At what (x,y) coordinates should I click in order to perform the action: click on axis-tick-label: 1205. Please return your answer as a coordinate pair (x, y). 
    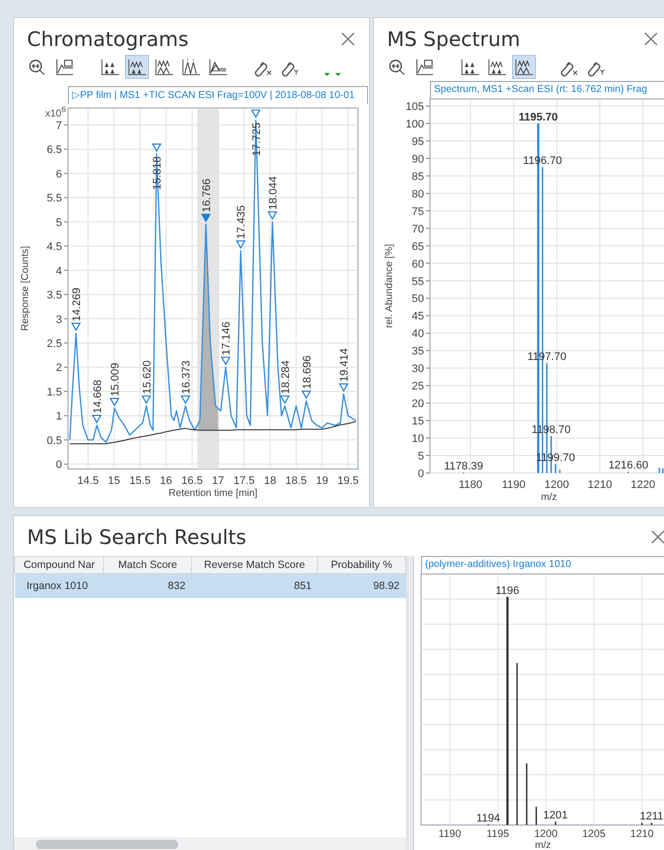
    Looking at the image, I should click on (594, 834).